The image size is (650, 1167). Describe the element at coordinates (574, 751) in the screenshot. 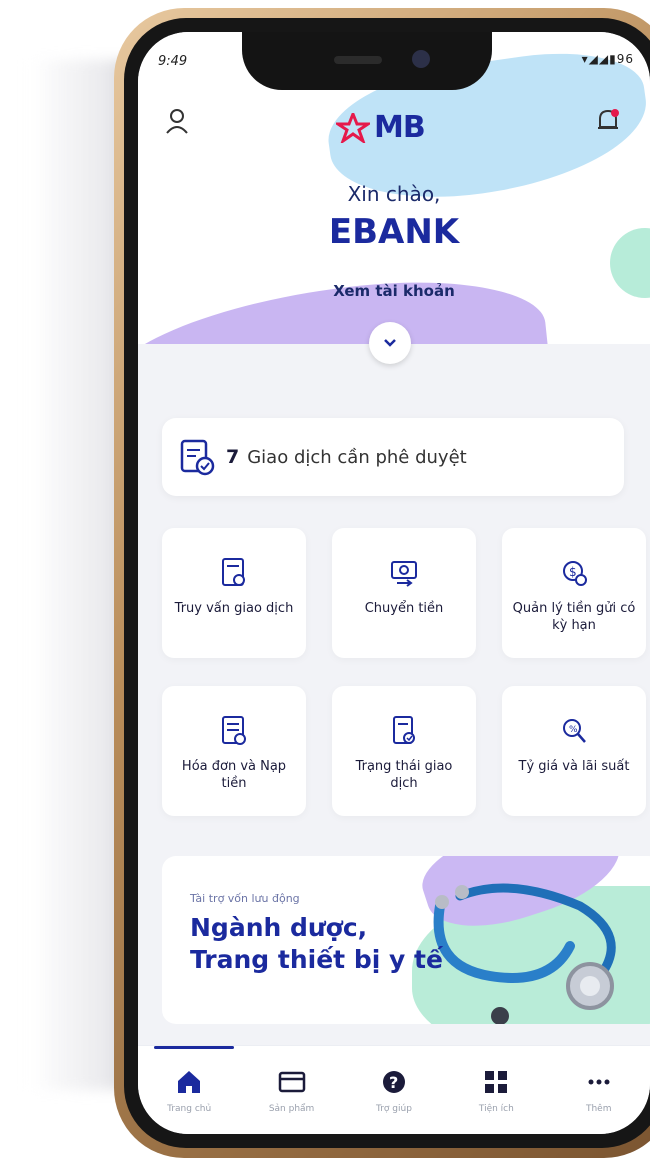

I see `service-exchange-rate: % Tỷ giá và lãi suất` at that location.